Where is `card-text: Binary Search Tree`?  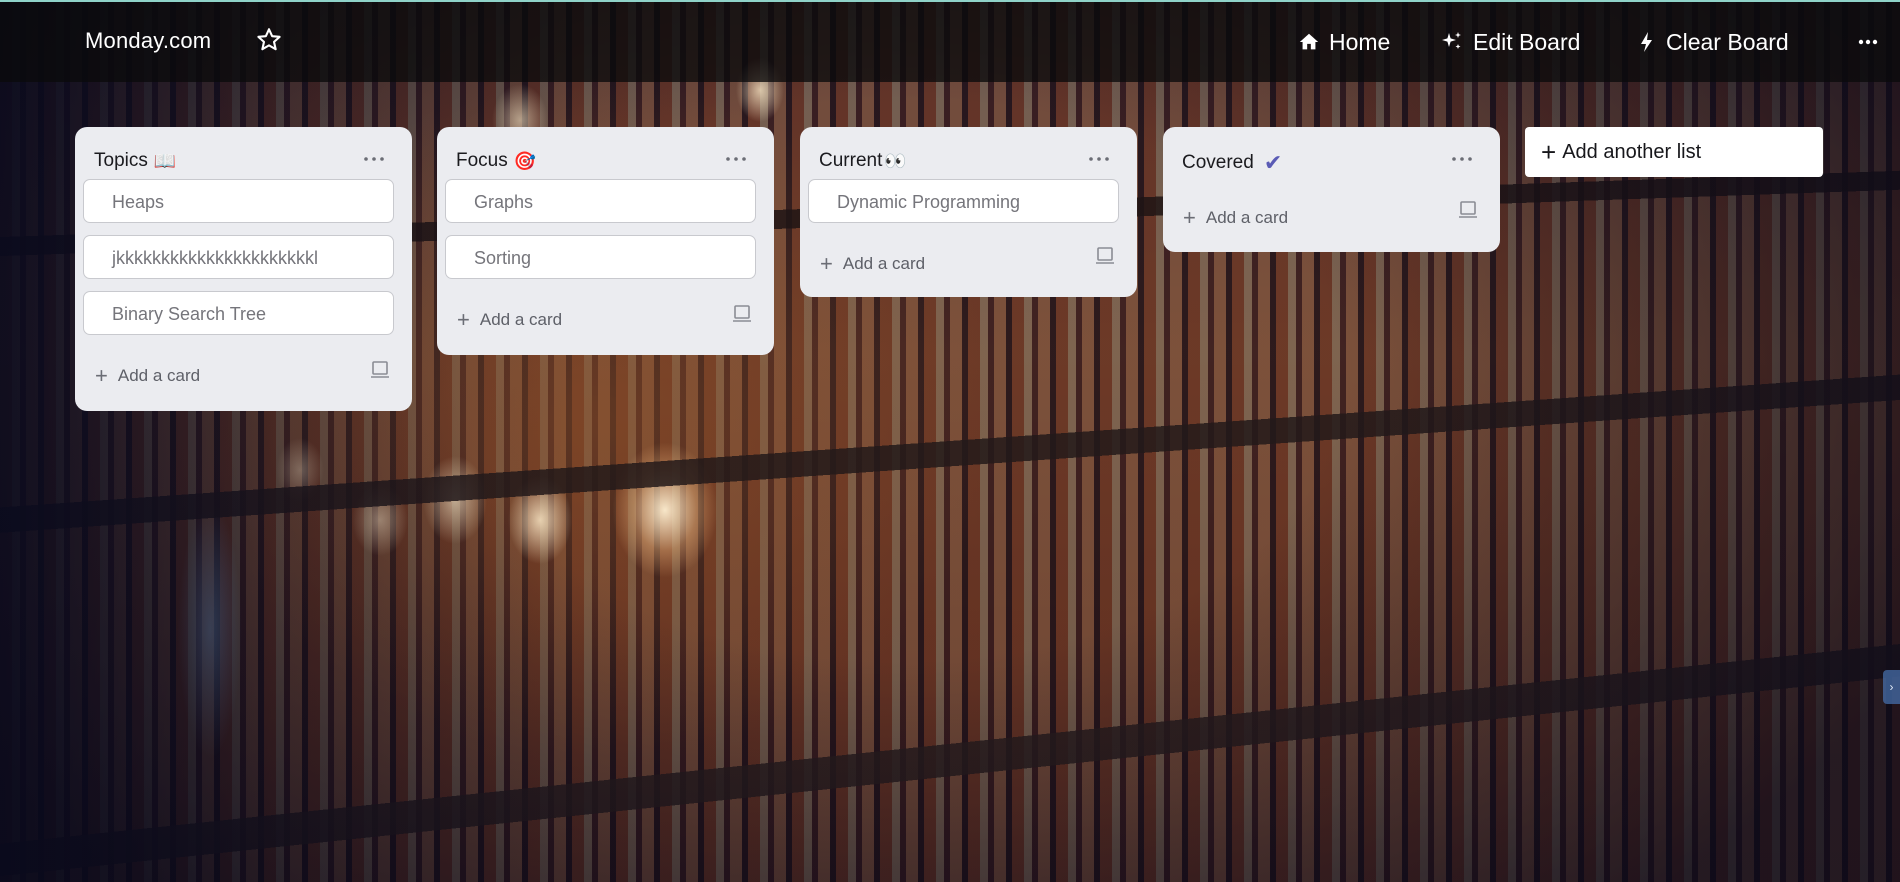
card-text: Binary Search Tree is located at coordinates (189, 314).